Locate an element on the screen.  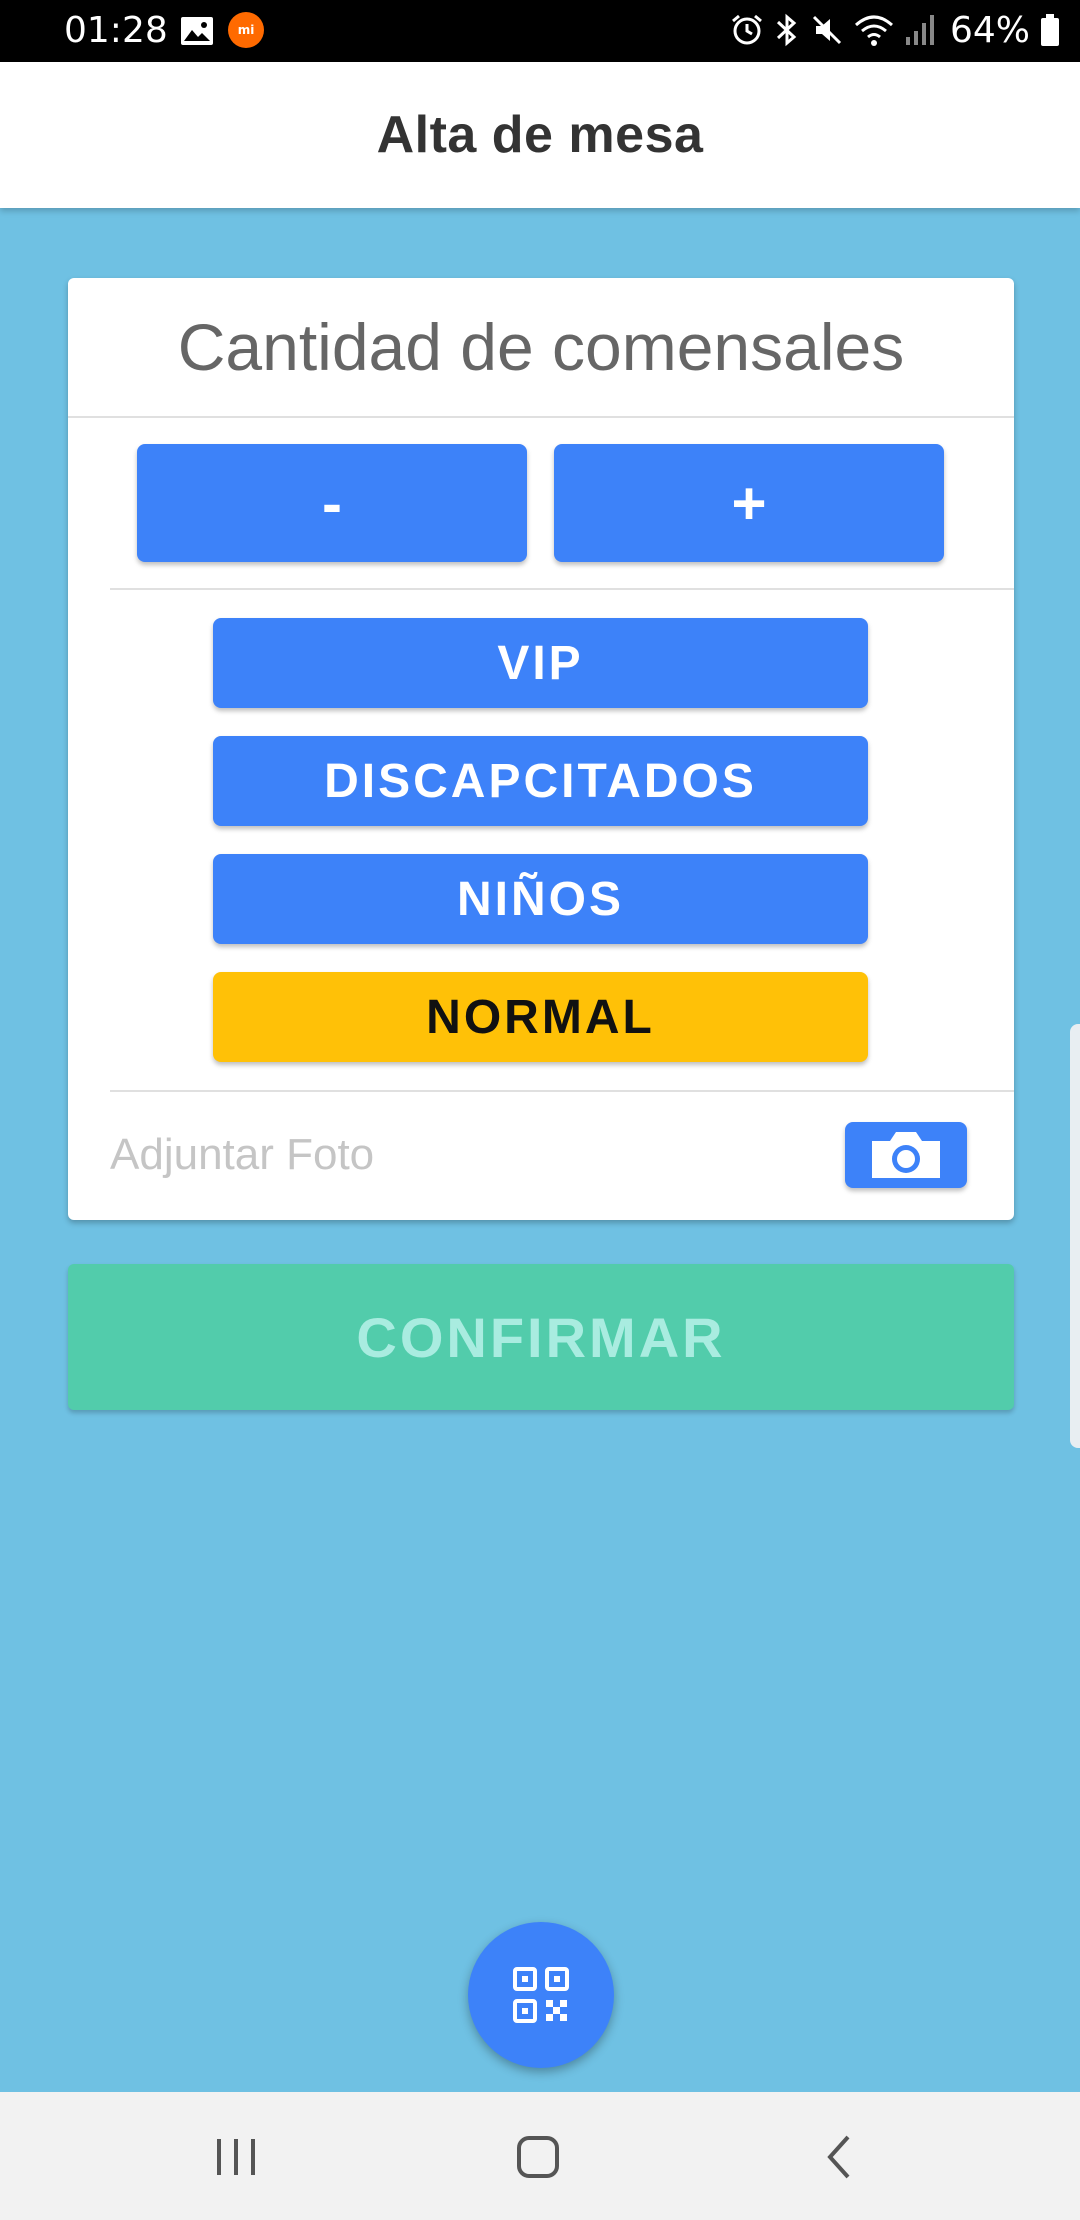
back-button is located at coordinates (840, 2157).